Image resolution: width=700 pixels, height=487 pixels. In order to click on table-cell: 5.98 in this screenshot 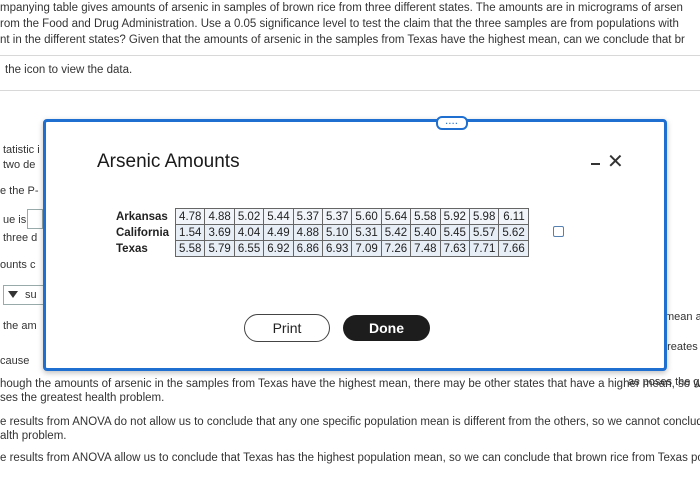, I will do `click(484, 216)`.